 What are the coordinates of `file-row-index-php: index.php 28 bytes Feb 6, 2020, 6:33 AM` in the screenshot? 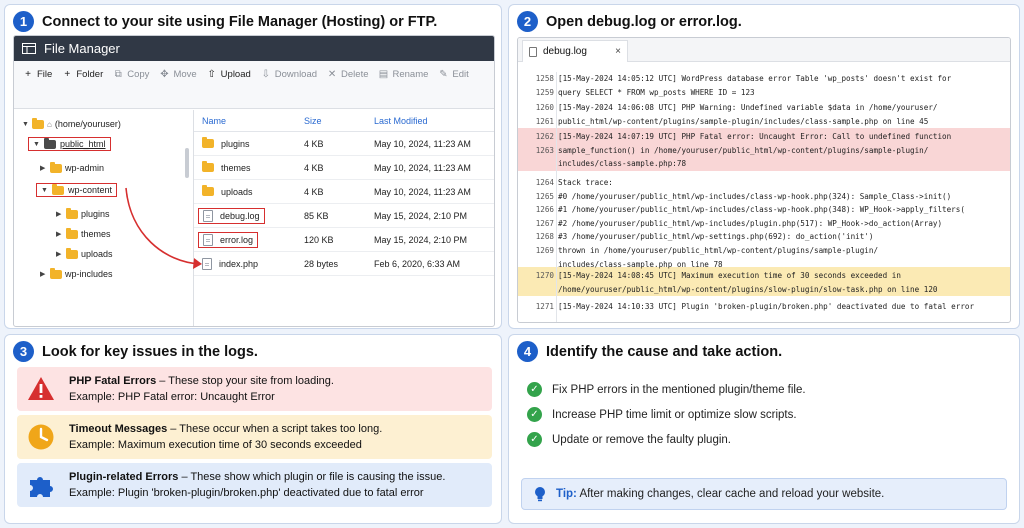 It's located at (344, 264).